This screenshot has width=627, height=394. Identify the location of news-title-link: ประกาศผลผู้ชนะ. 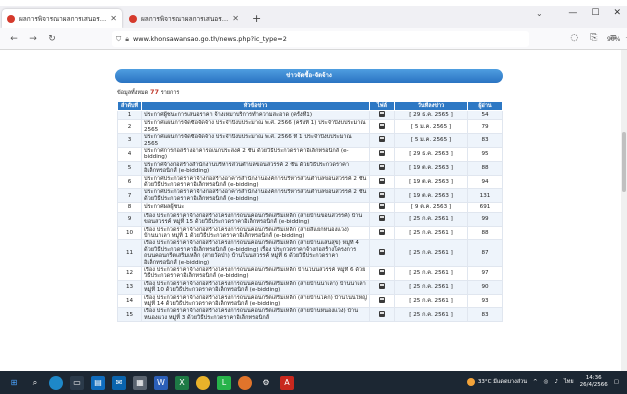
(255, 207).